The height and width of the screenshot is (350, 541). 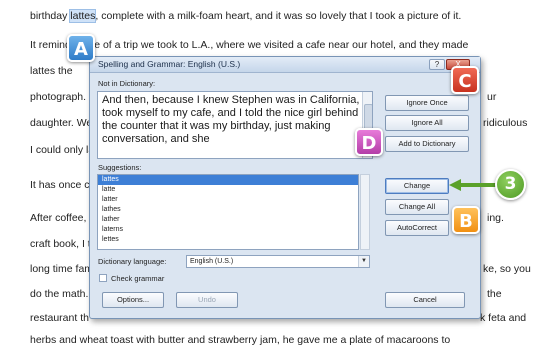 What do you see at coordinates (495, 218) in the screenshot?
I see `document-line-fragment: ing.` at bounding box center [495, 218].